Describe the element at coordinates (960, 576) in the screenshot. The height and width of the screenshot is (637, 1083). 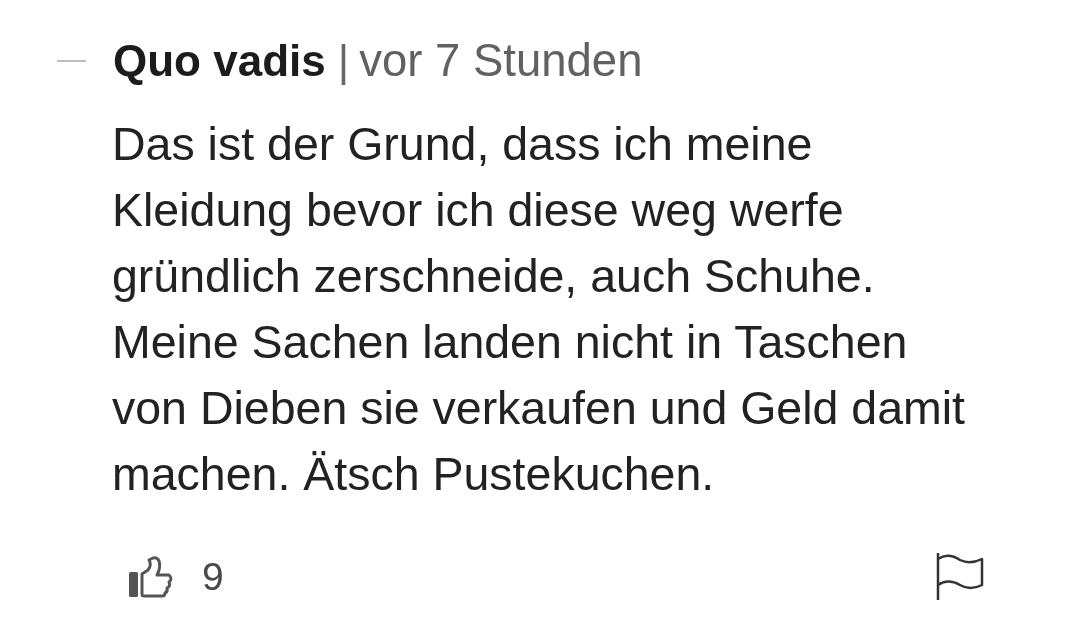
I see `flag-icon` at that location.